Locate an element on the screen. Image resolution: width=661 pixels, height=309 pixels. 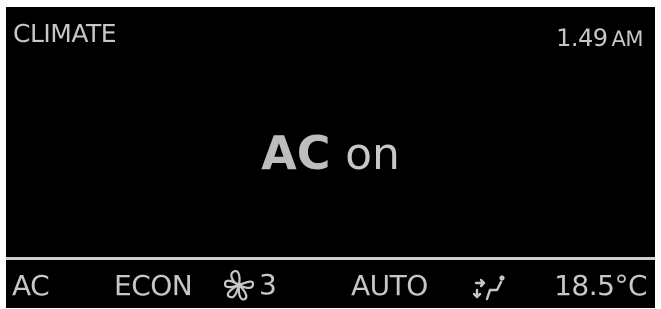
status-strong: AC is located at coordinates (296, 153).